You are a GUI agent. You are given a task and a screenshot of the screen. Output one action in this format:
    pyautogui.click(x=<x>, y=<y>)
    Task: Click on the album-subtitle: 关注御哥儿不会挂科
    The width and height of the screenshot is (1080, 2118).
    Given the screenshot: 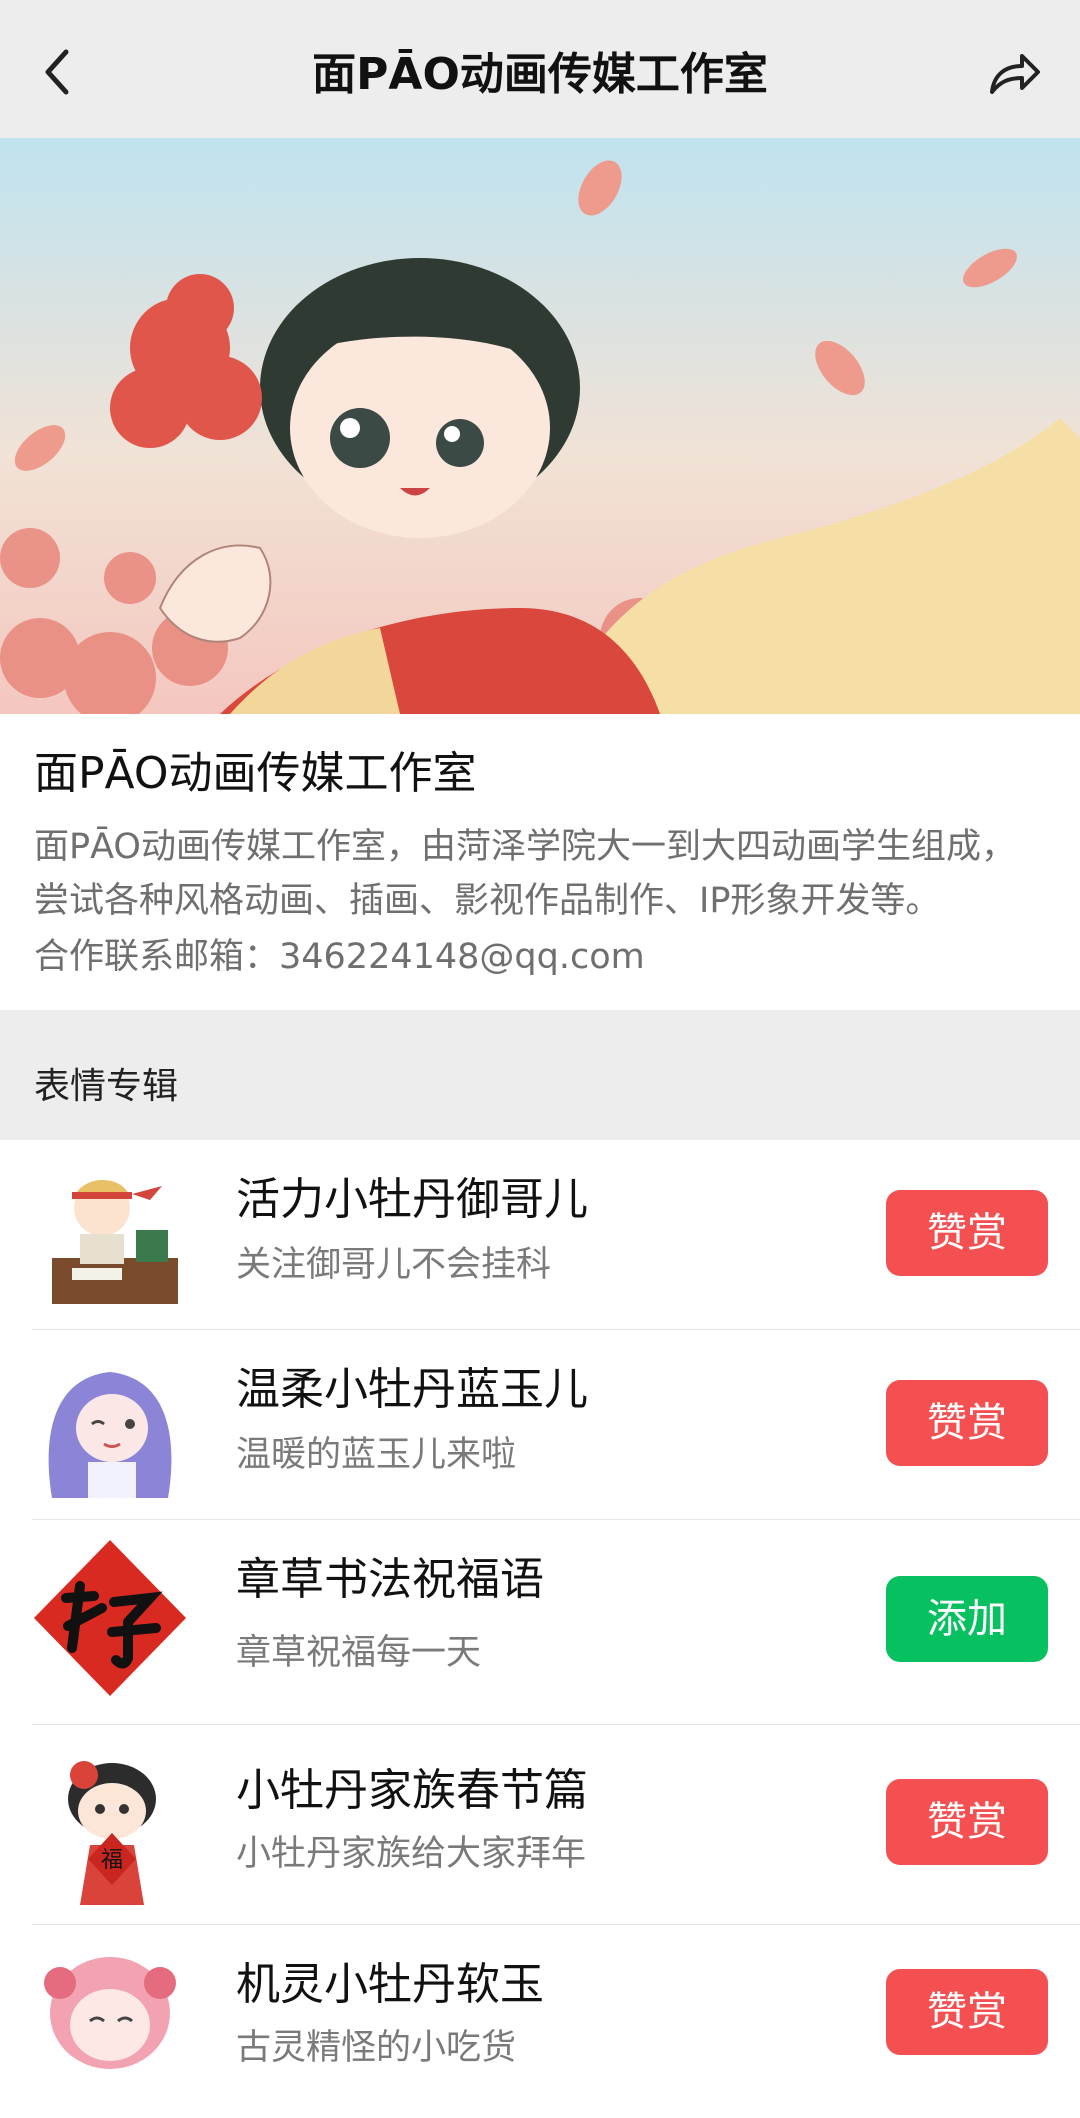 What is the action you would take?
    pyautogui.click(x=394, y=1265)
    